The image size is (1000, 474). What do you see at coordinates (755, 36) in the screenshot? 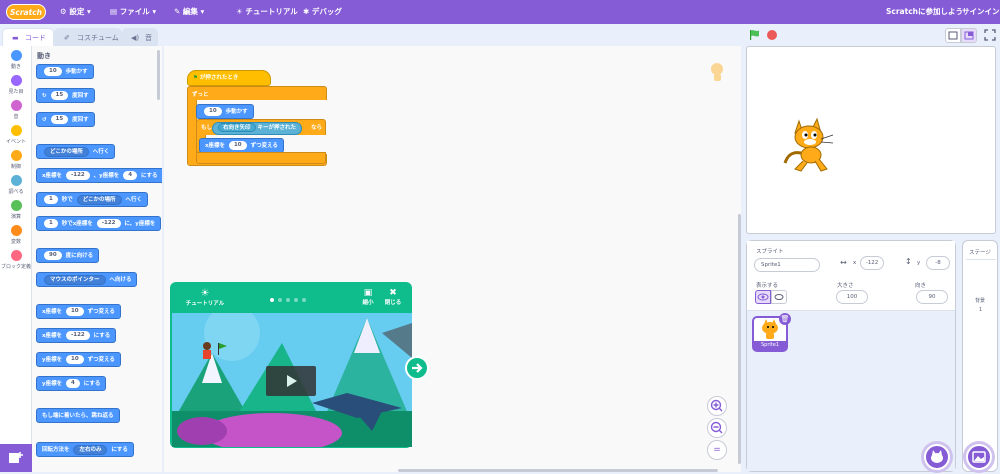
I see `green-flag-button` at bounding box center [755, 36].